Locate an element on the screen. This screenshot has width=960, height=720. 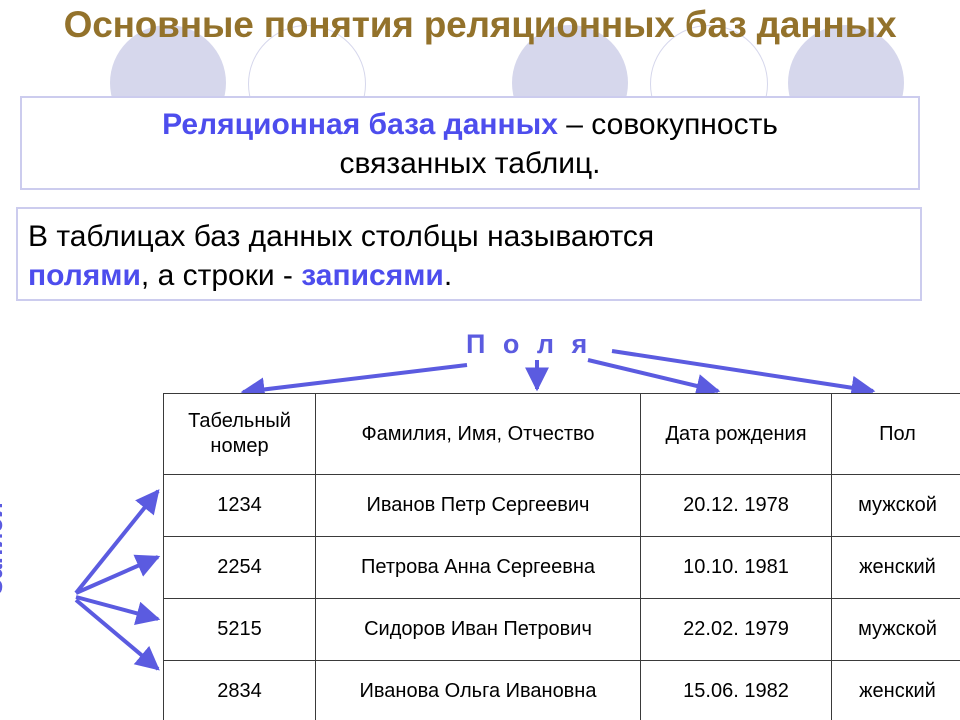
explanation-period: . is located at coordinates (448, 275).